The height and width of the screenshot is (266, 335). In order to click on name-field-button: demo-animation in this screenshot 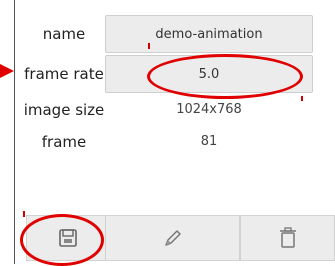, I will do `click(209, 34)`.